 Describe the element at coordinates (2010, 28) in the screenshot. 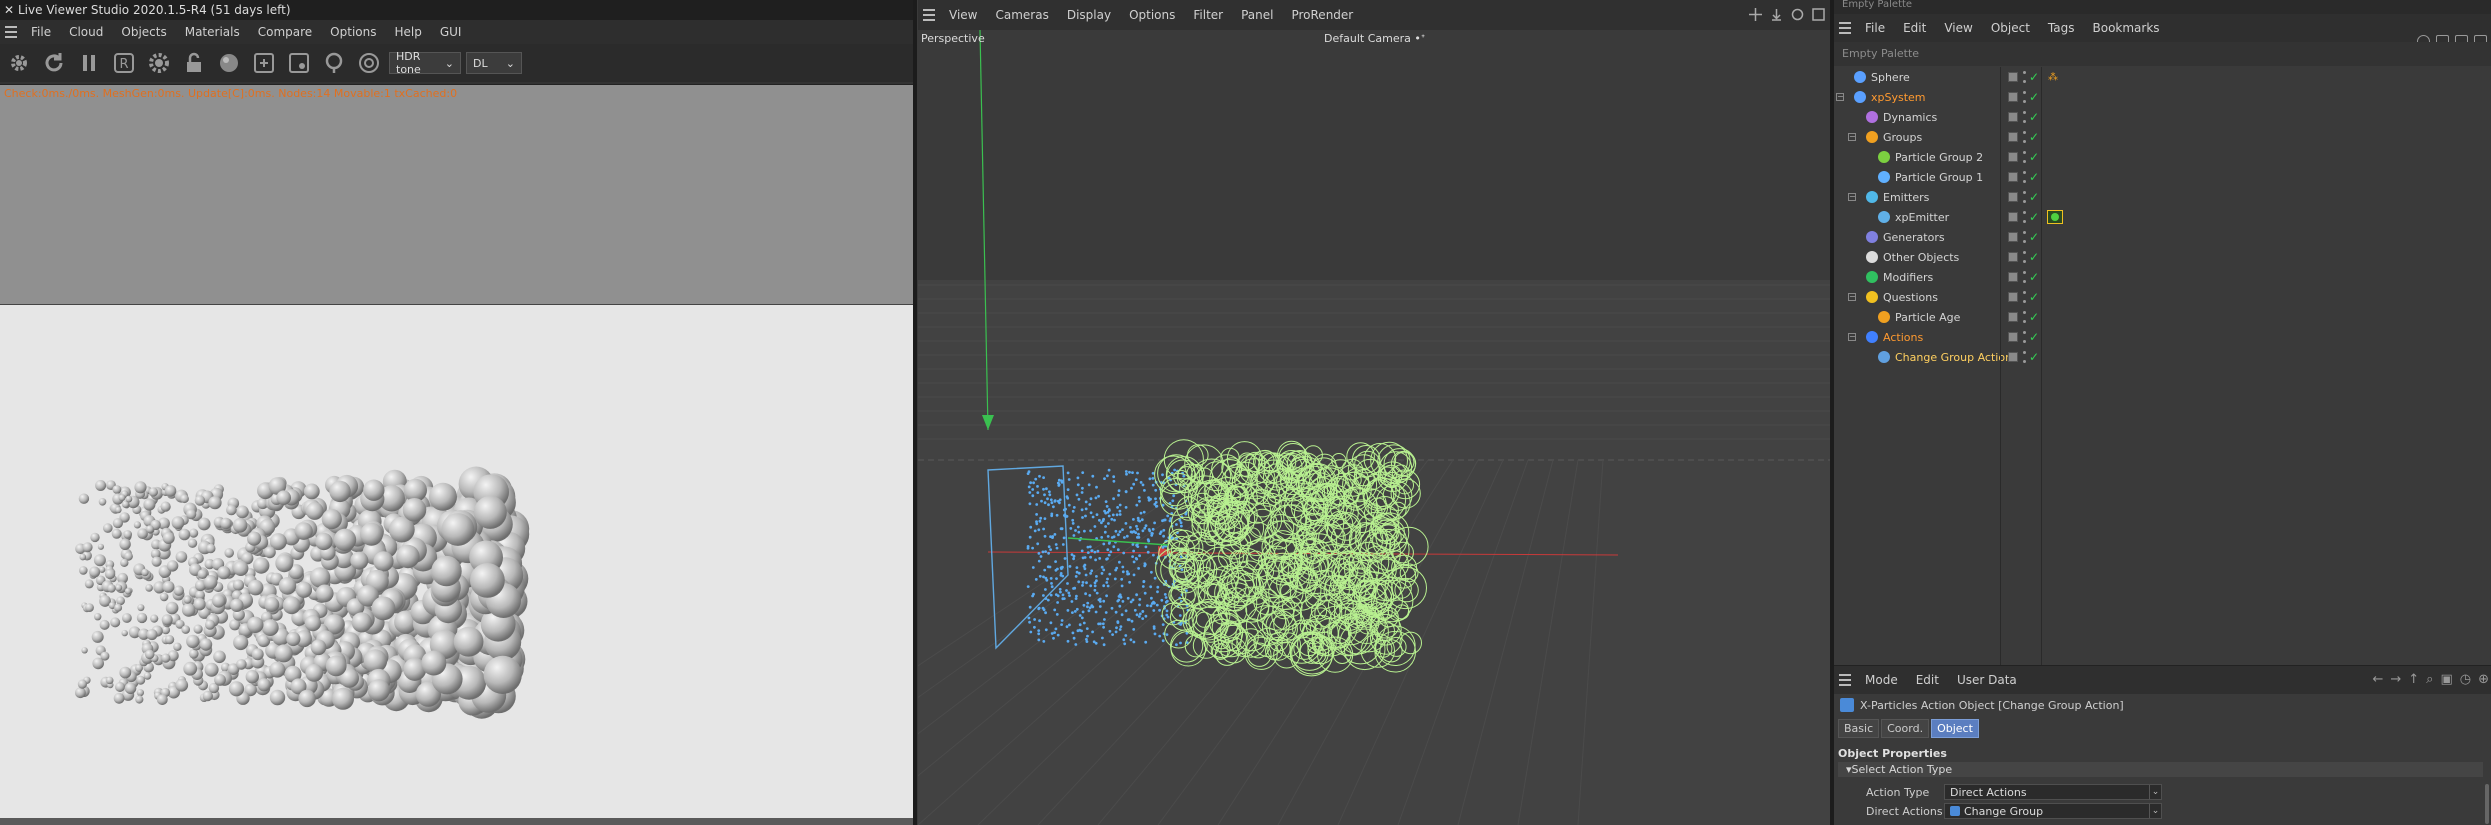

I see `om-menu-object: Object` at that location.